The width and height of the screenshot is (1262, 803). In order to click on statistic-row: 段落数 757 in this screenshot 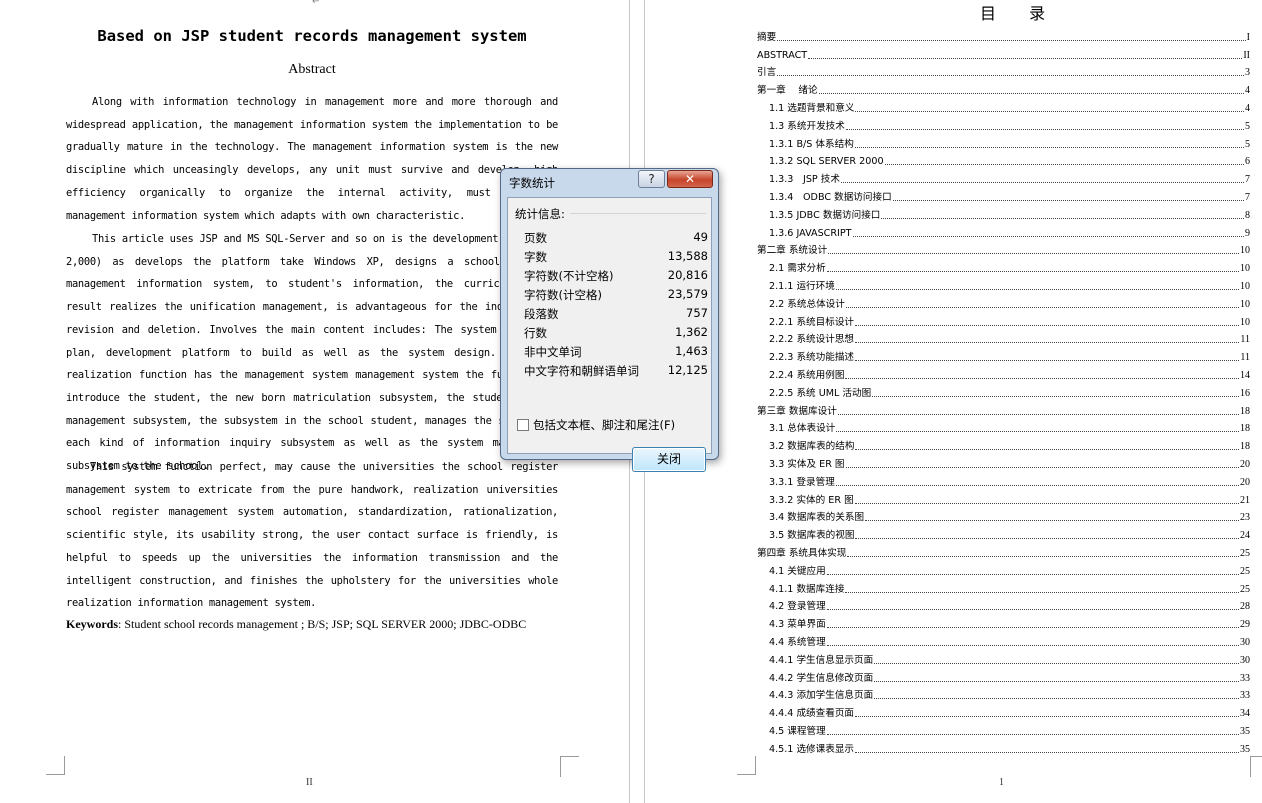, I will do `click(616, 315)`.